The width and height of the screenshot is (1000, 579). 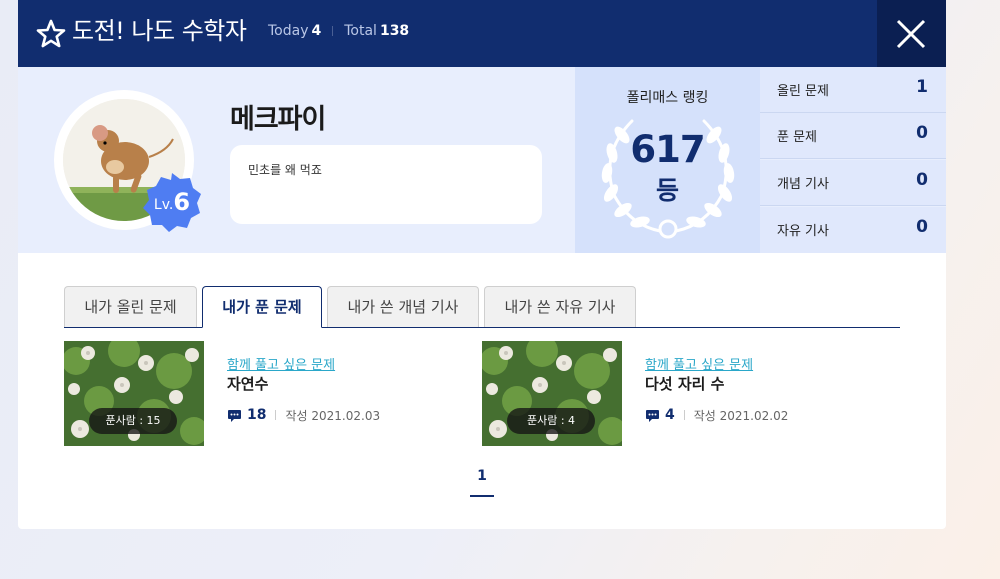 What do you see at coordinates (51, 33) in the screenshot?
I see `star-icon` at bounding box center [51, 33].